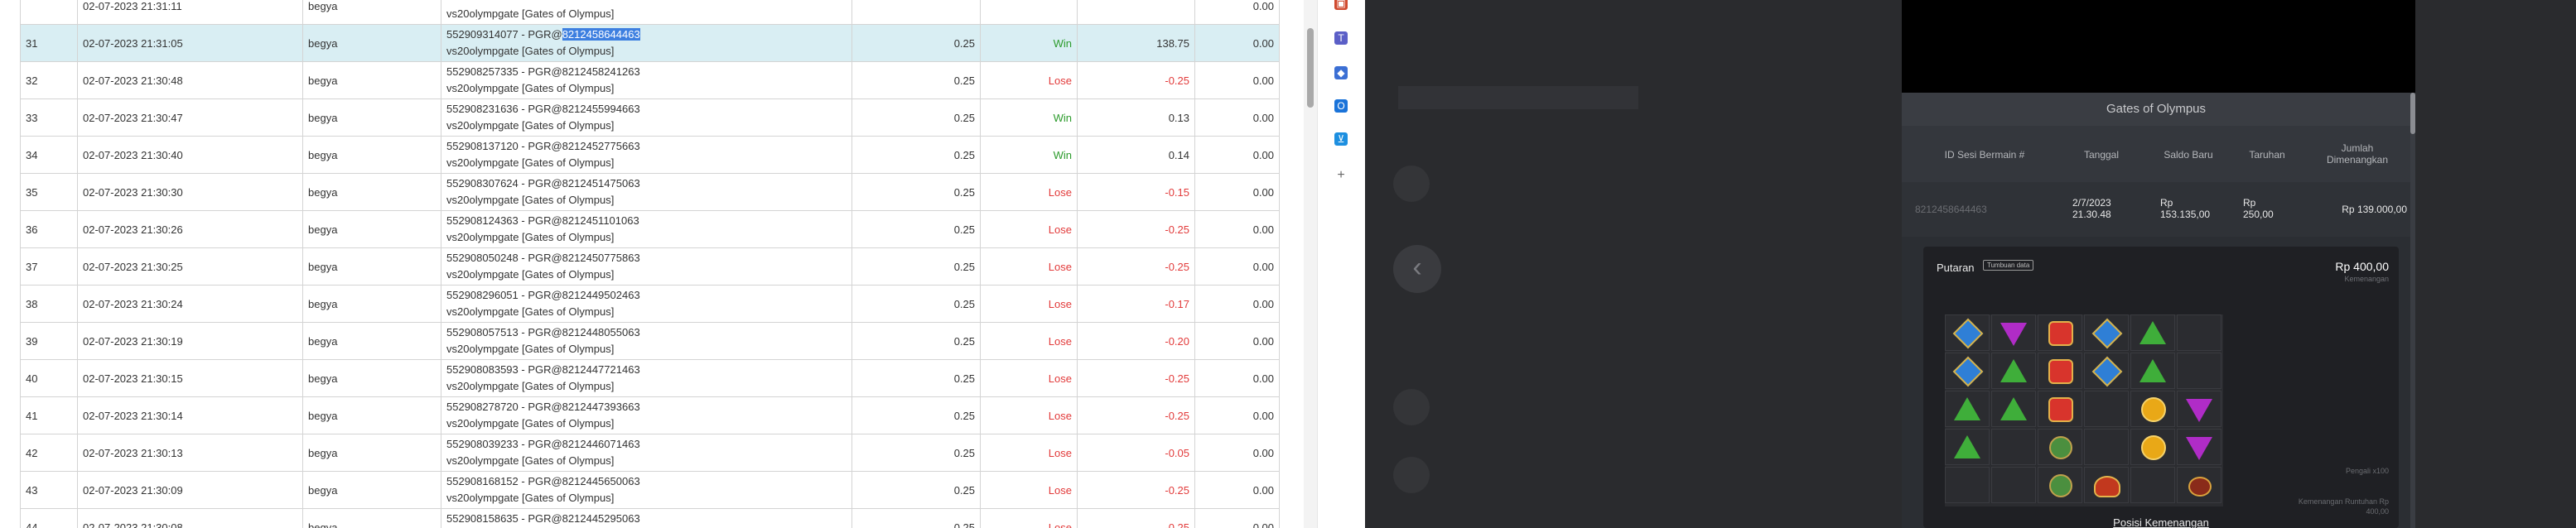  Describe the element at coordinates (2158, 46) in the screenshot. I see `game-preview-area` at that location.